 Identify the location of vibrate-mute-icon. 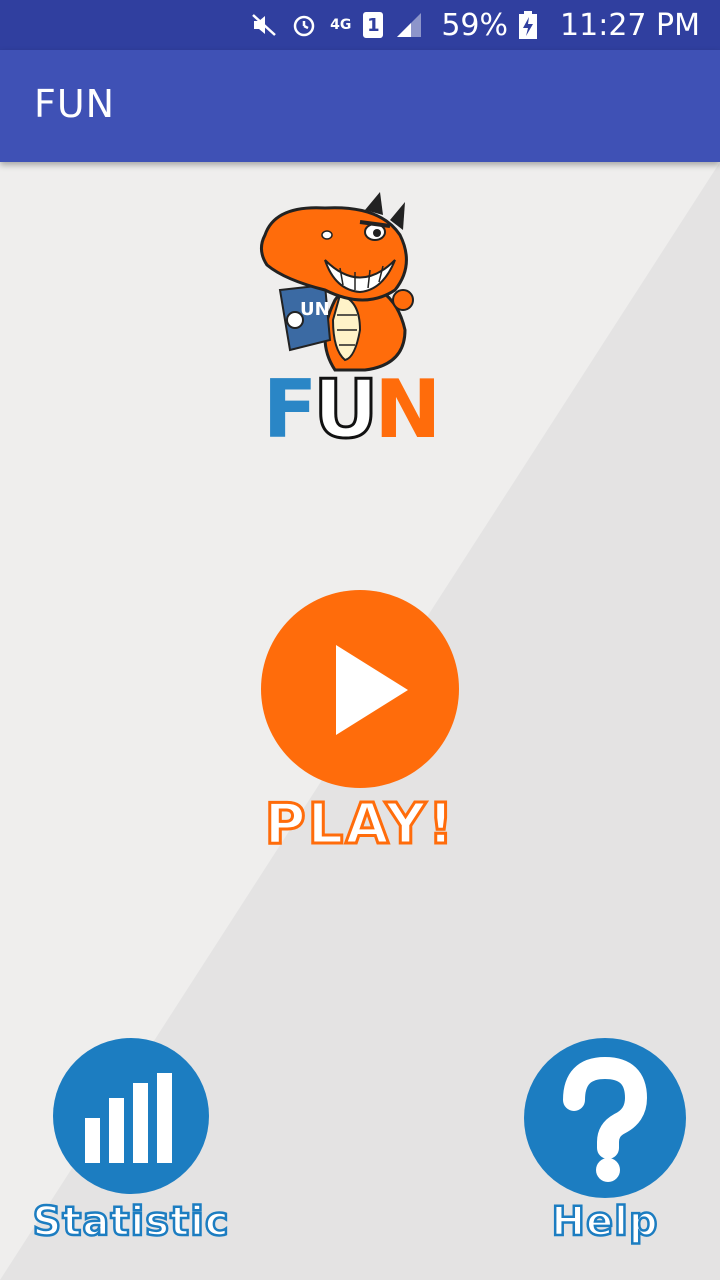
(264, 25).